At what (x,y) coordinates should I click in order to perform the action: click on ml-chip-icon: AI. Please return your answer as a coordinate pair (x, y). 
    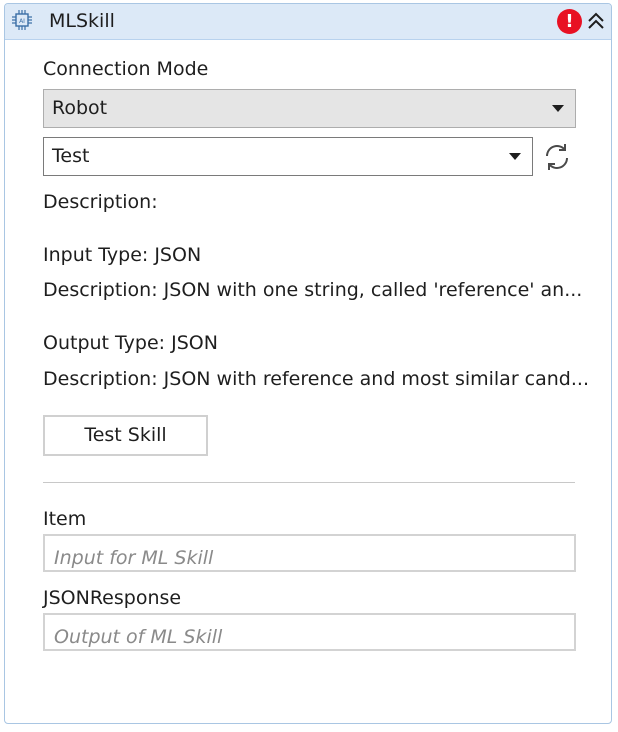
    Looking at the image, I should click on (22, 20).